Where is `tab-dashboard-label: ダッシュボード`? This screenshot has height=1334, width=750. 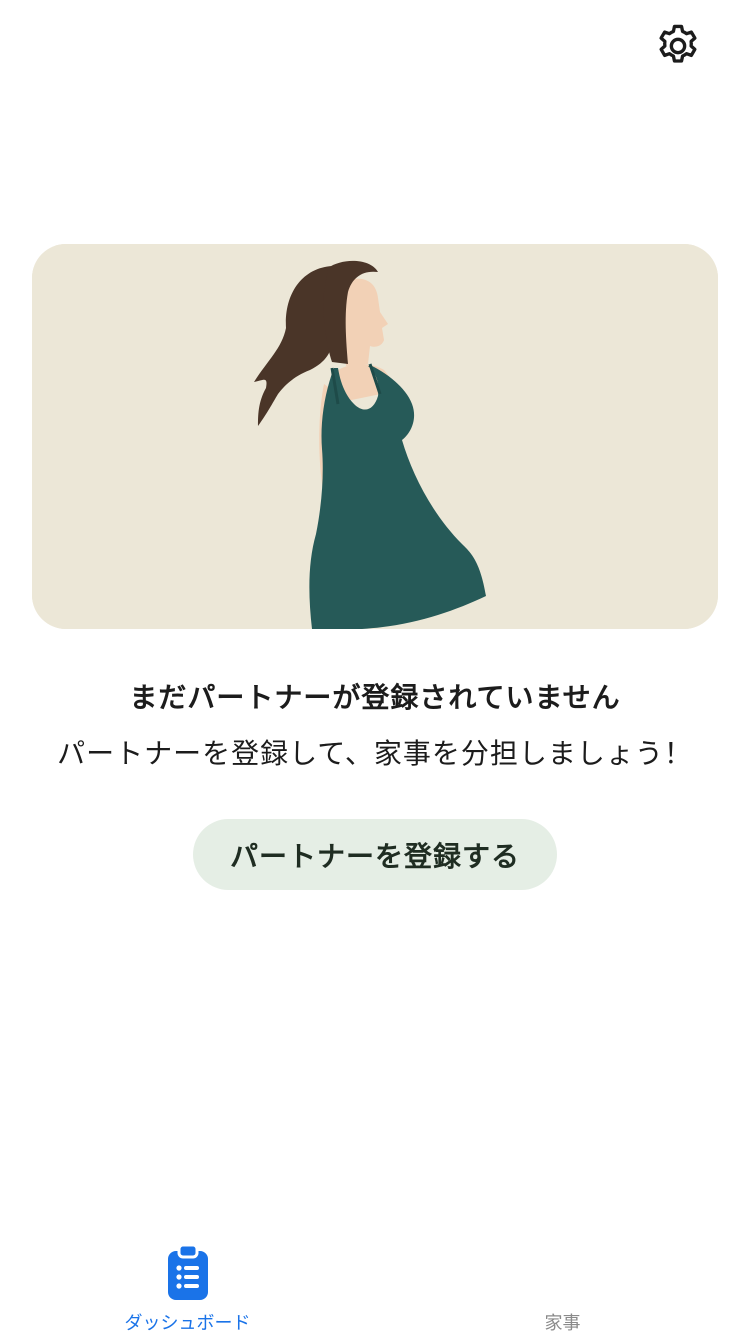 tab-dashboard-label: ダッシュボード is located at coordinates (187, 1323).